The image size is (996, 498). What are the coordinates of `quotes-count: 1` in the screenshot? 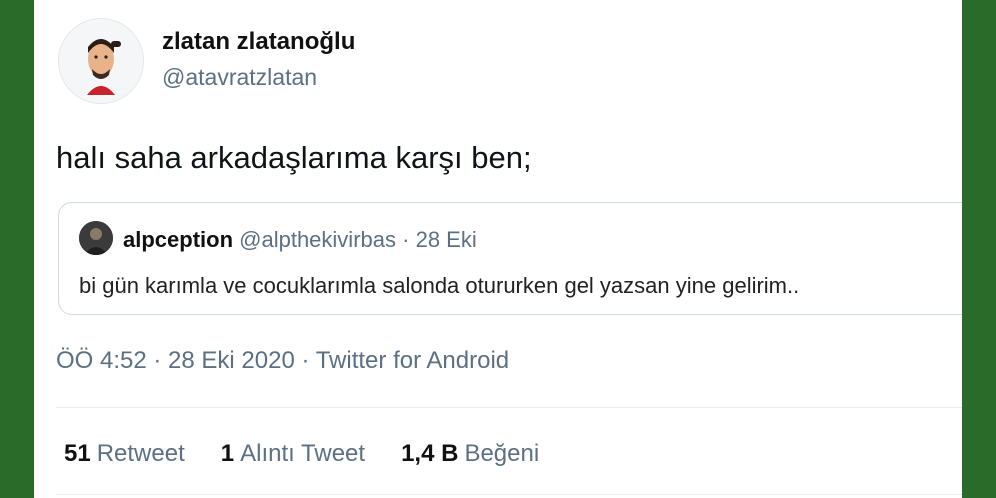 It's located at (227, 453).